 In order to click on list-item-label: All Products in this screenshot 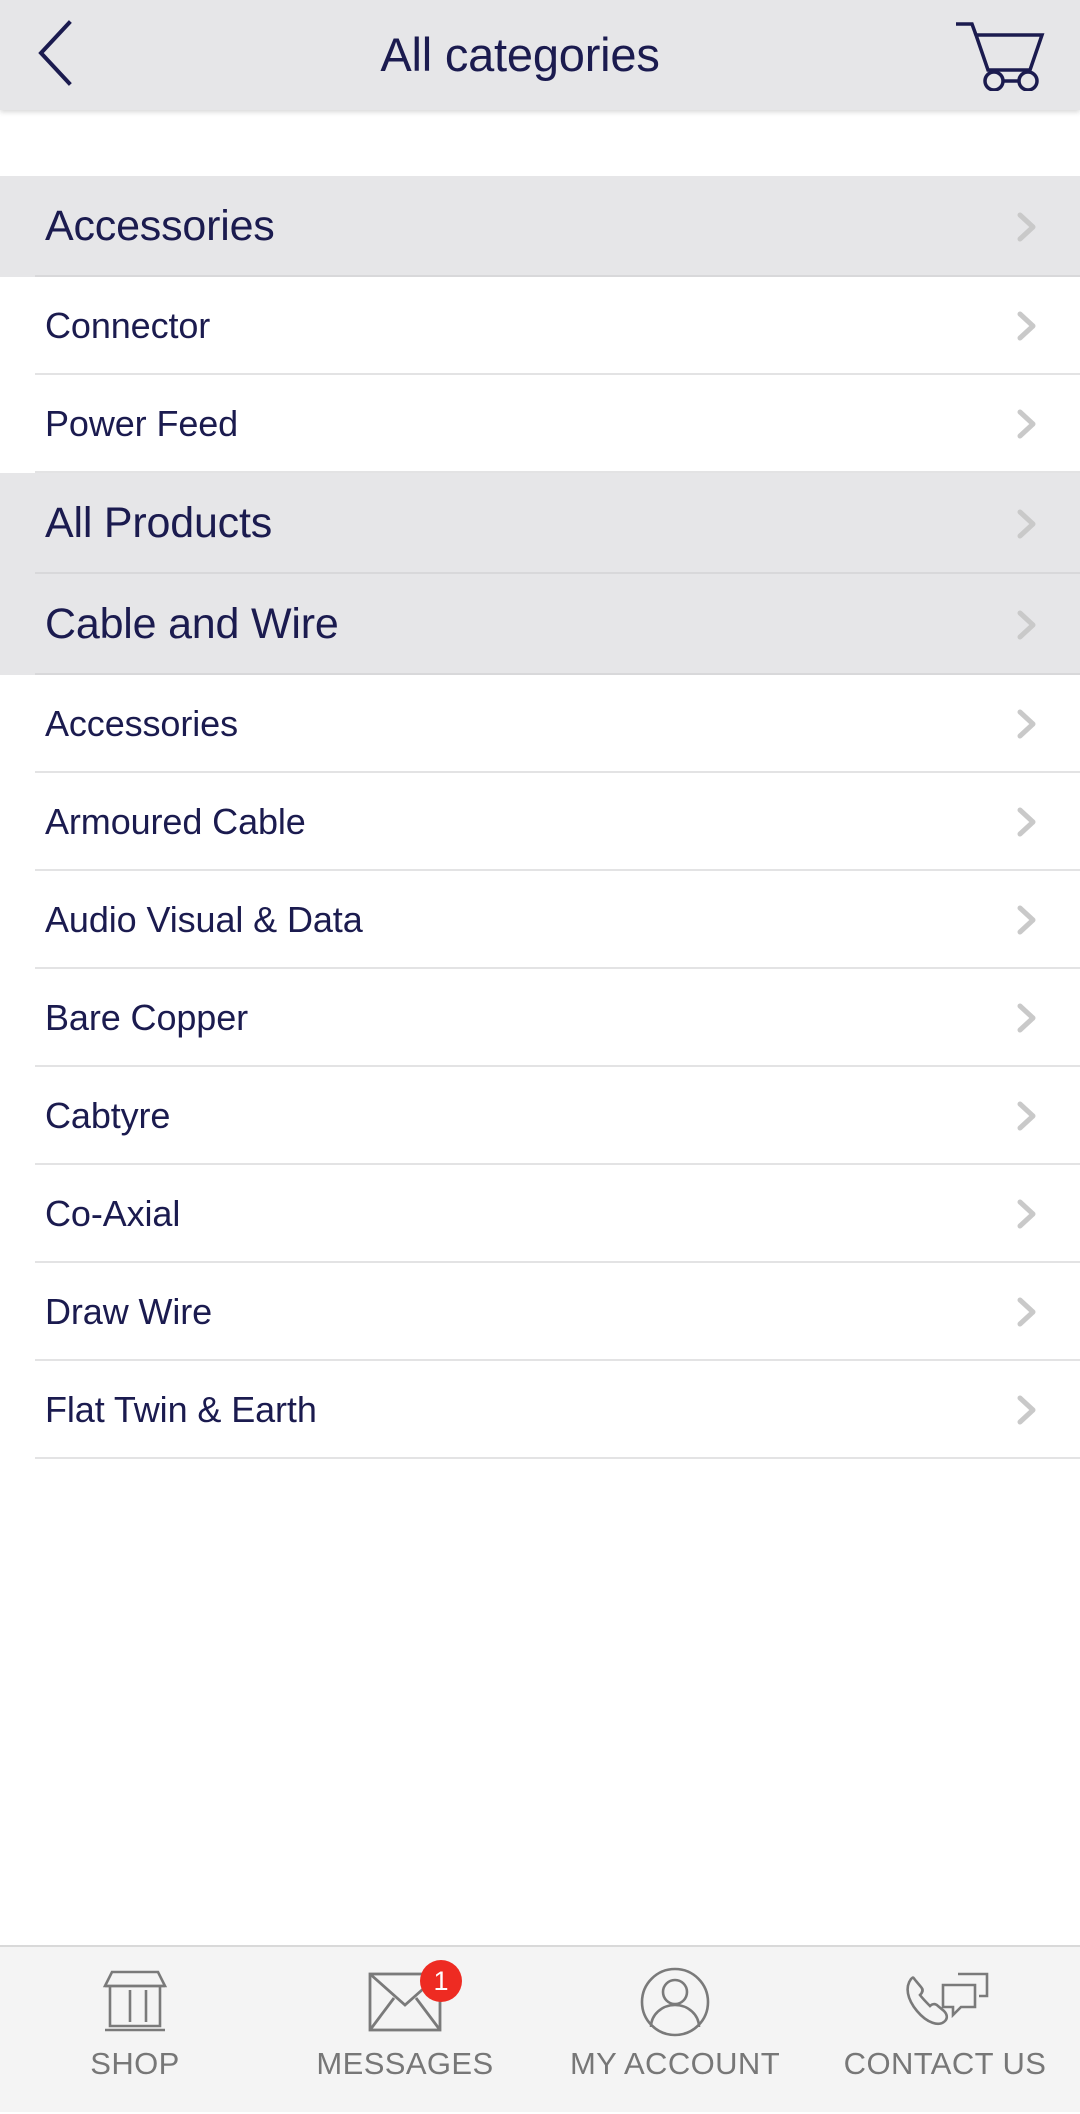, I will do `click(159, 523)`.